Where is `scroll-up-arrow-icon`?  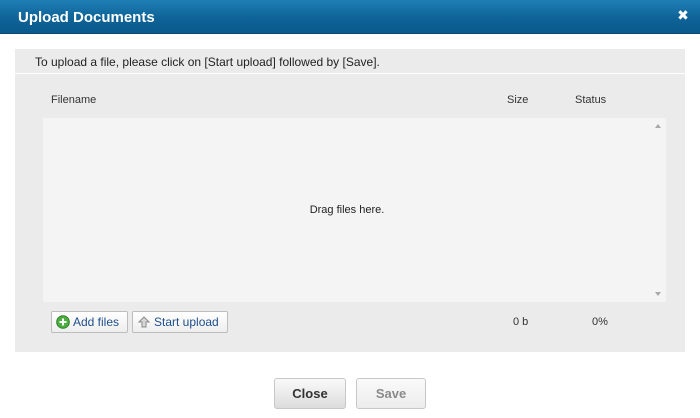 scroll-up-arrow-icon is located at coordinates (658, 126).